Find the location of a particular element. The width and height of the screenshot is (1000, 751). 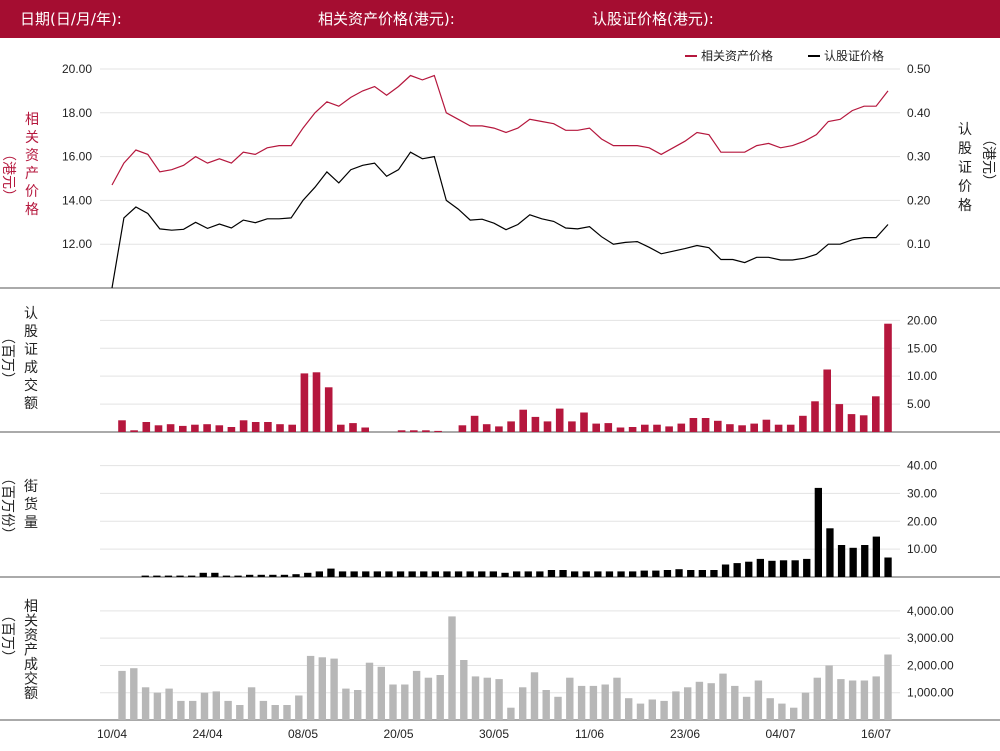

left-axis-title-char: 价 is located at coordinates (32, 192).